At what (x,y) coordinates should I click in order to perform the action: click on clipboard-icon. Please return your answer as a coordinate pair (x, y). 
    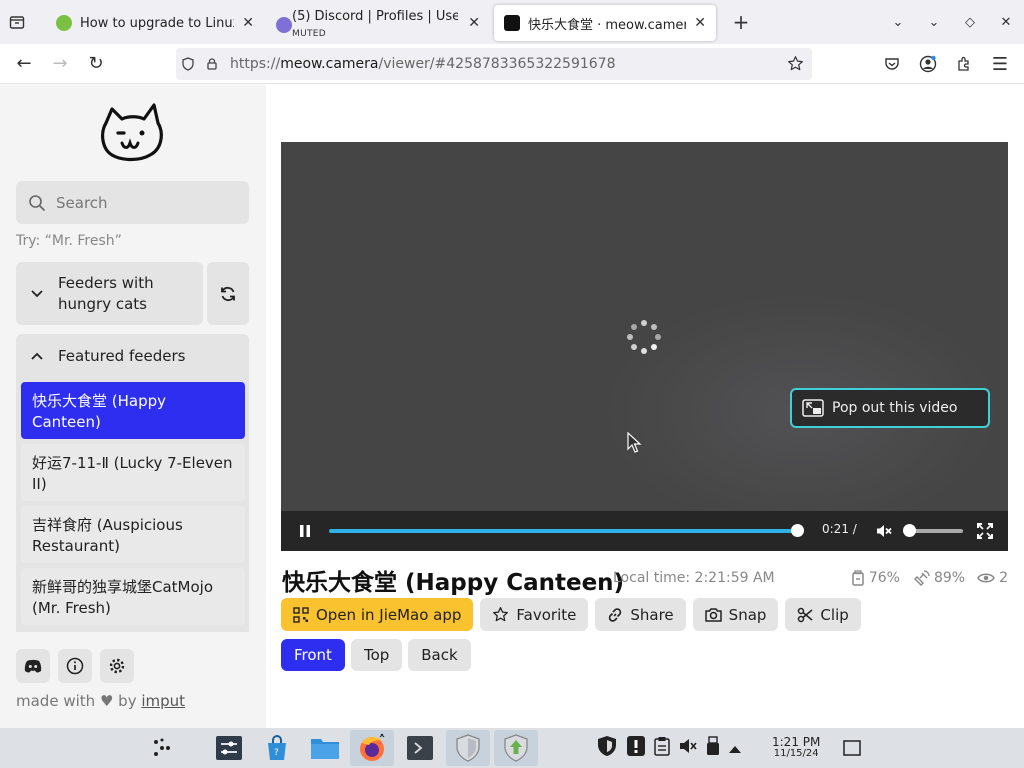
    Looking at the image, I should click on (662, 748).